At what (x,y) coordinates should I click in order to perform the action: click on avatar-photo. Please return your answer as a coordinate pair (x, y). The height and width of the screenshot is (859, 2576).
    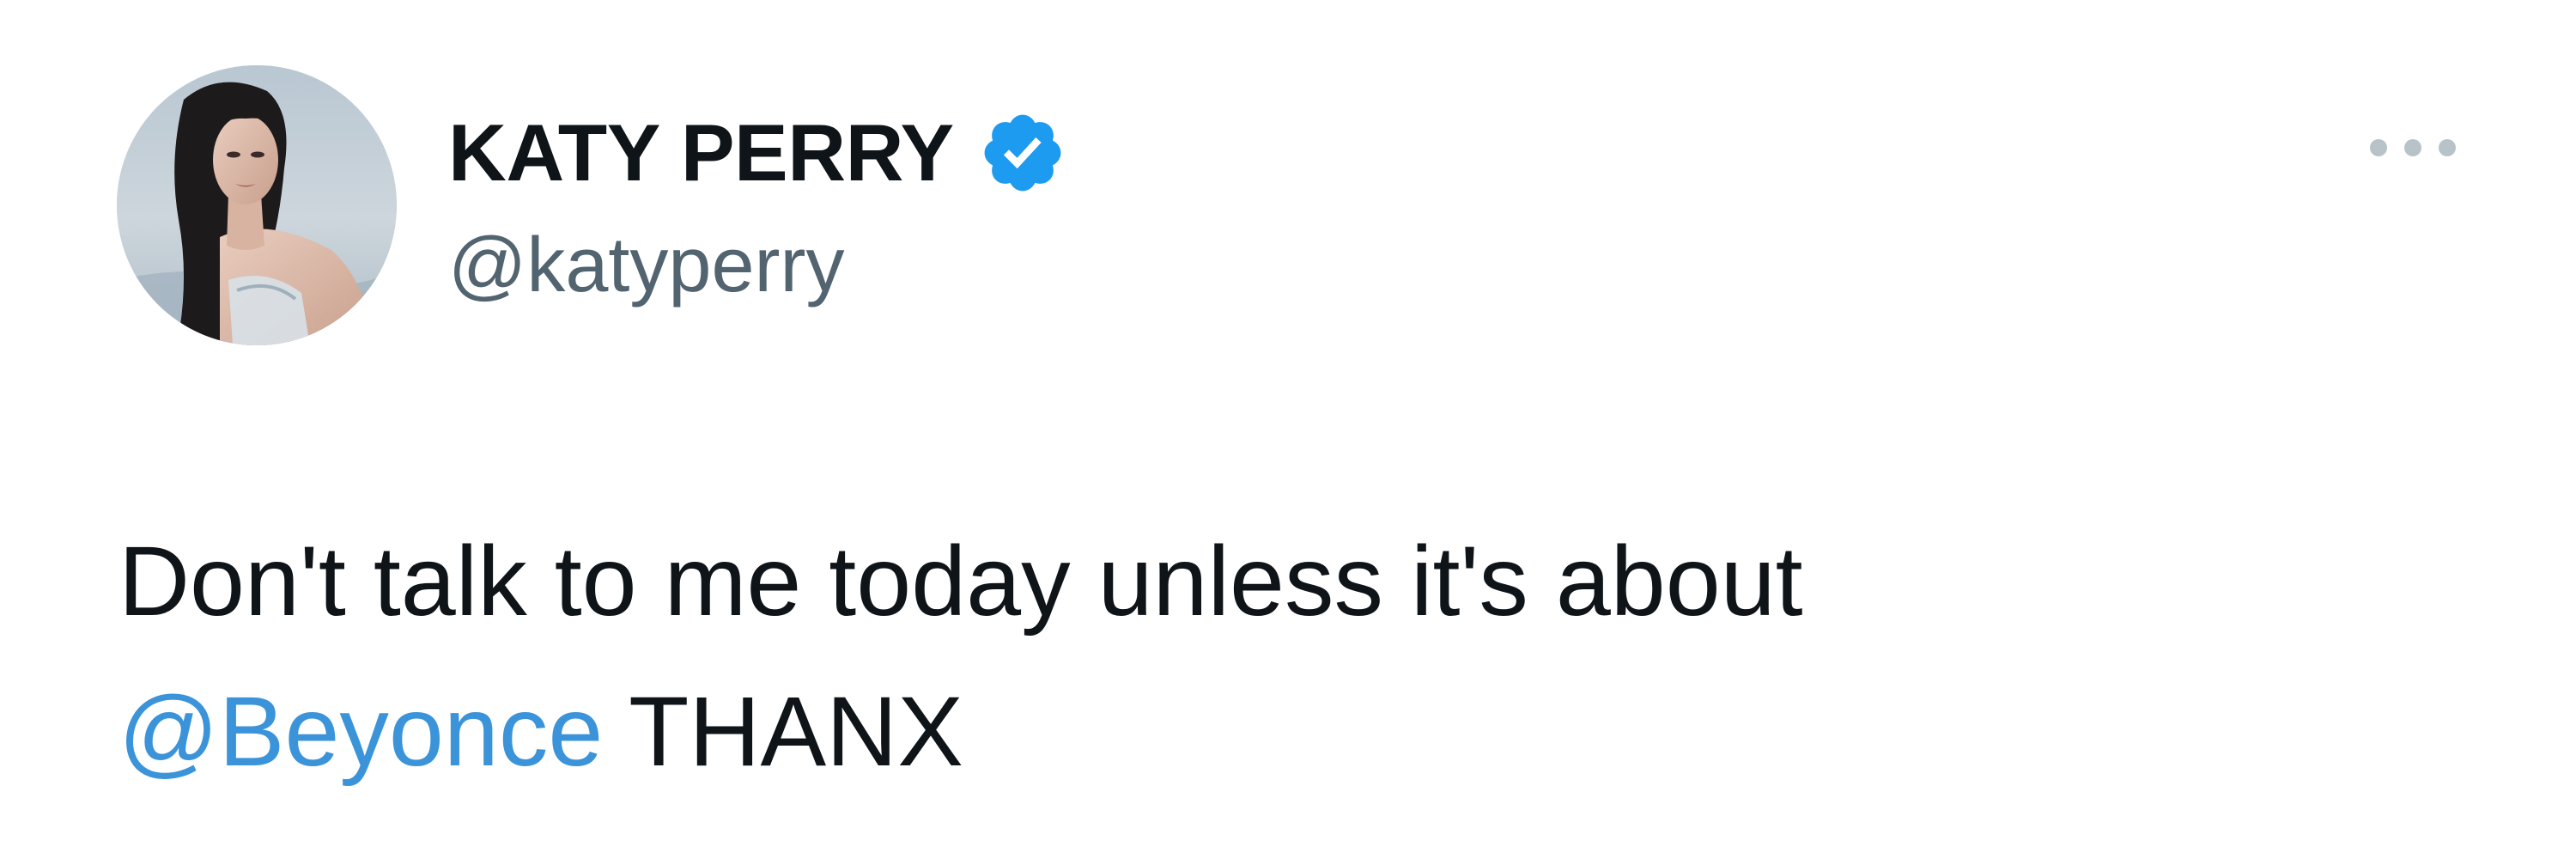
    Looking at the image, I should click on (257, 205).